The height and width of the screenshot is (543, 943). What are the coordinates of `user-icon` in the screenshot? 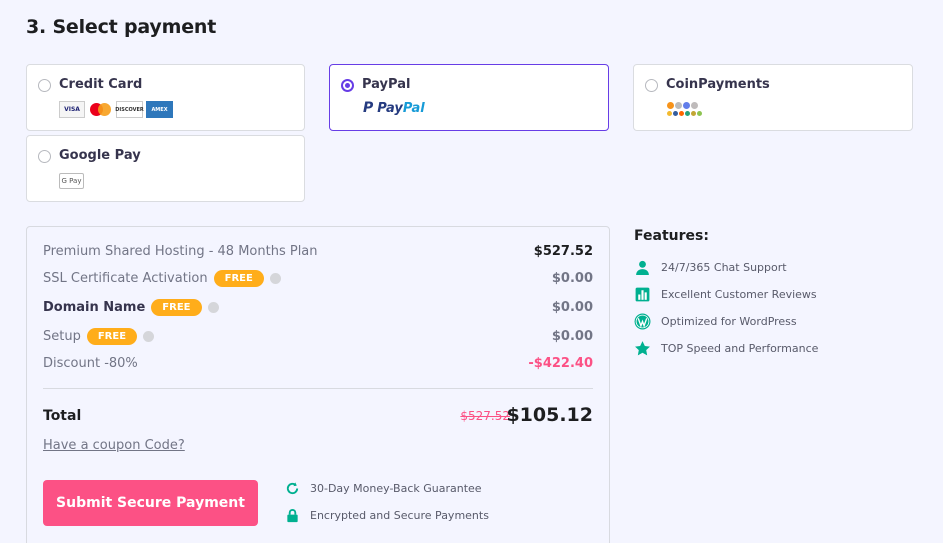 It's located at (642, 267).